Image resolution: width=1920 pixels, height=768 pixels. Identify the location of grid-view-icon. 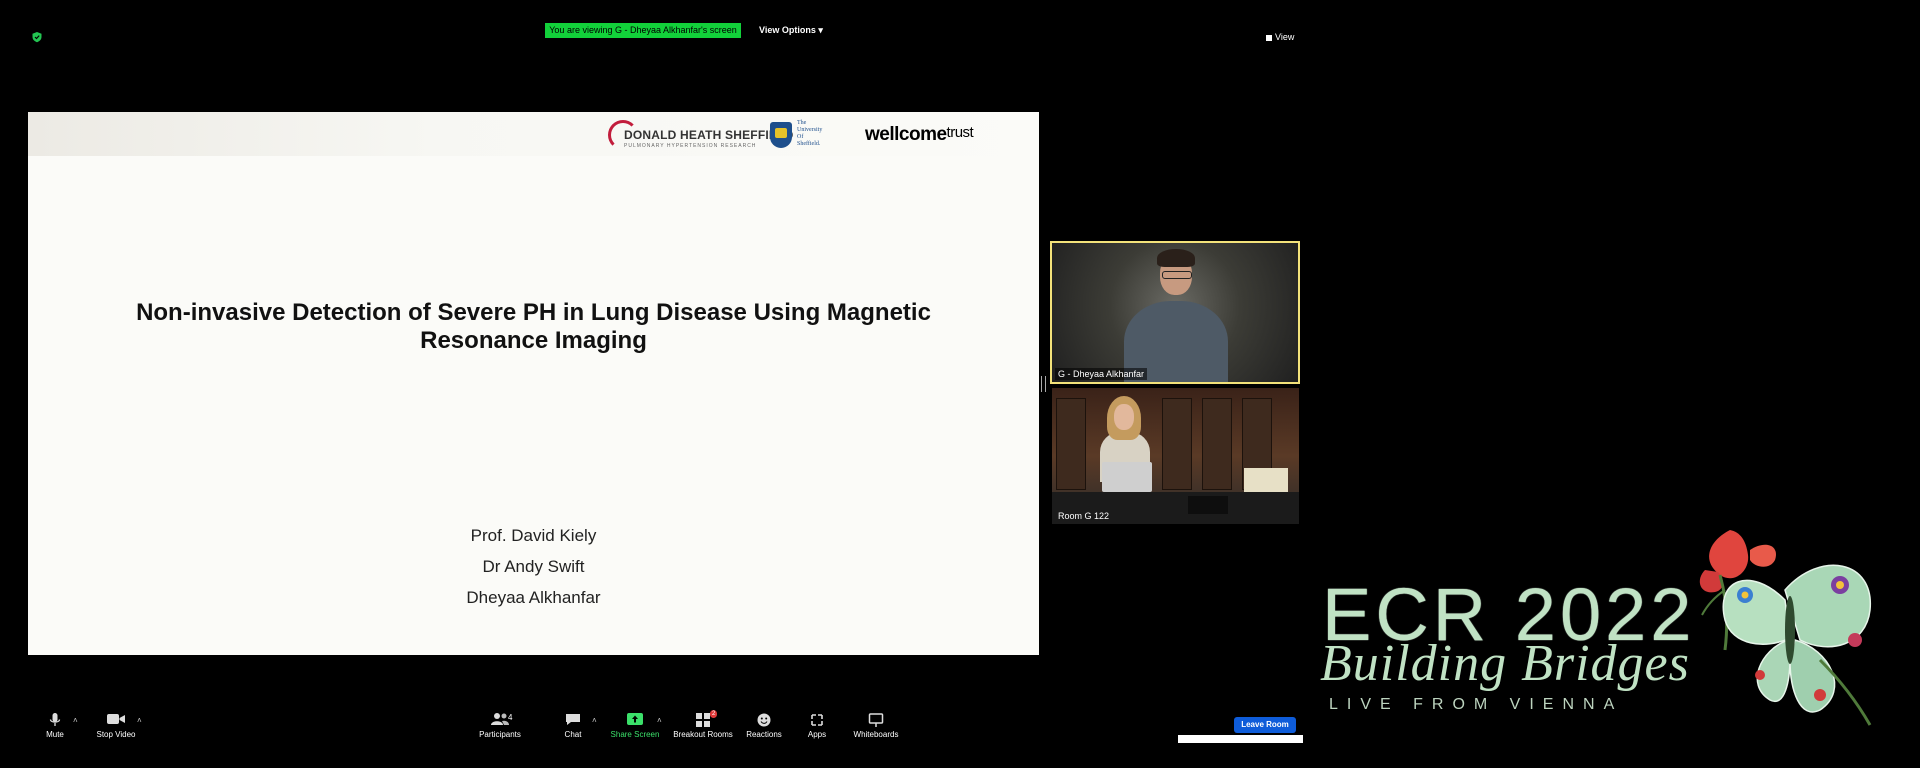
(1269, 37).